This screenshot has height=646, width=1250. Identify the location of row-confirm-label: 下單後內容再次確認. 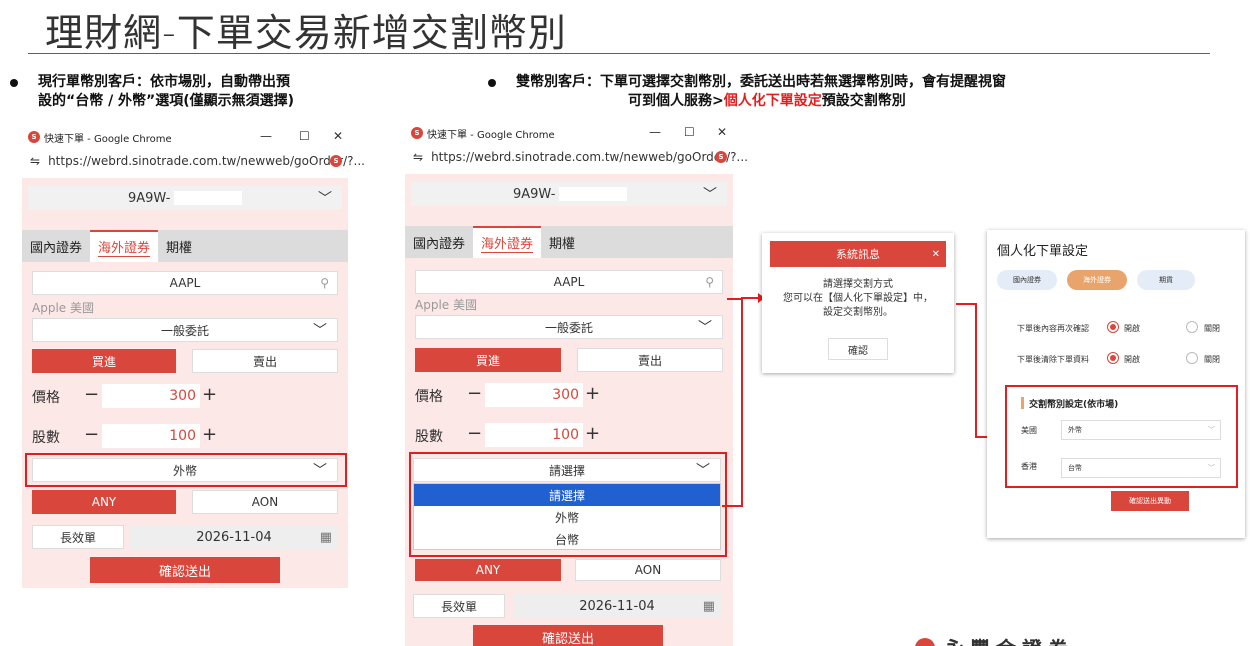
(1053, 328).